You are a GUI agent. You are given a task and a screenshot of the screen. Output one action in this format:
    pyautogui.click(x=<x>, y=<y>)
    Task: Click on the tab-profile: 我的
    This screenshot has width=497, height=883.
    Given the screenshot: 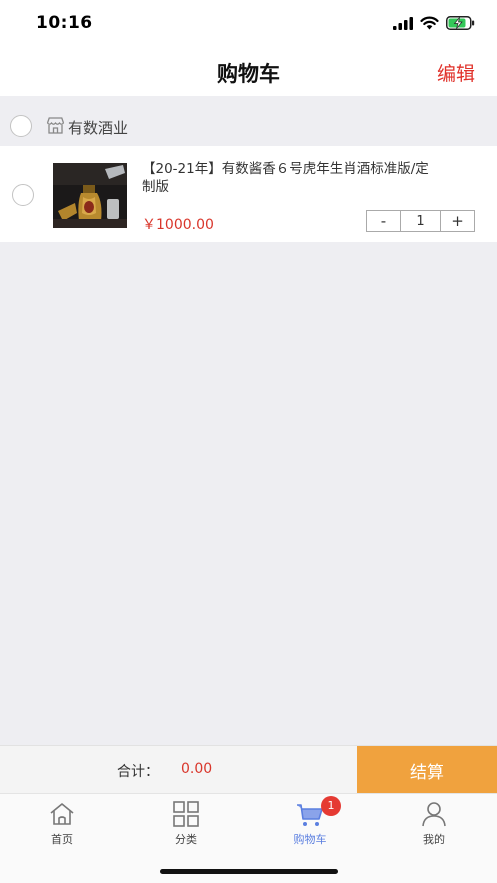 What is the action you would take?
    pyautogui.click(x=434, y=823)
    